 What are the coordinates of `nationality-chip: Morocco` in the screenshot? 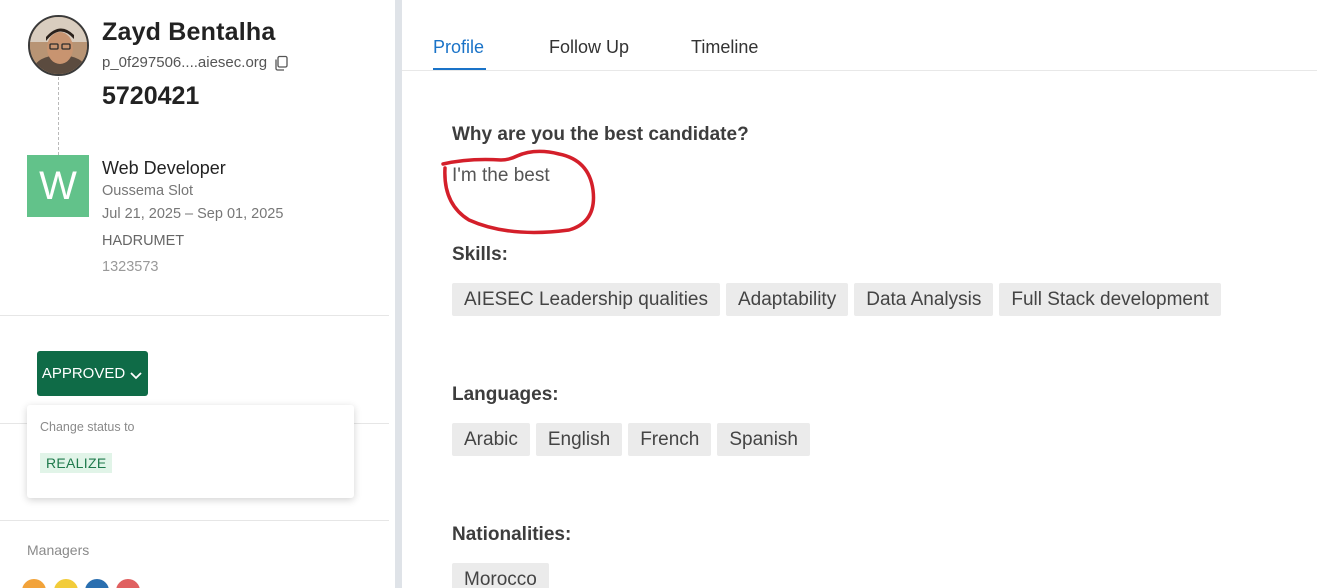 It's located at (500, 575).